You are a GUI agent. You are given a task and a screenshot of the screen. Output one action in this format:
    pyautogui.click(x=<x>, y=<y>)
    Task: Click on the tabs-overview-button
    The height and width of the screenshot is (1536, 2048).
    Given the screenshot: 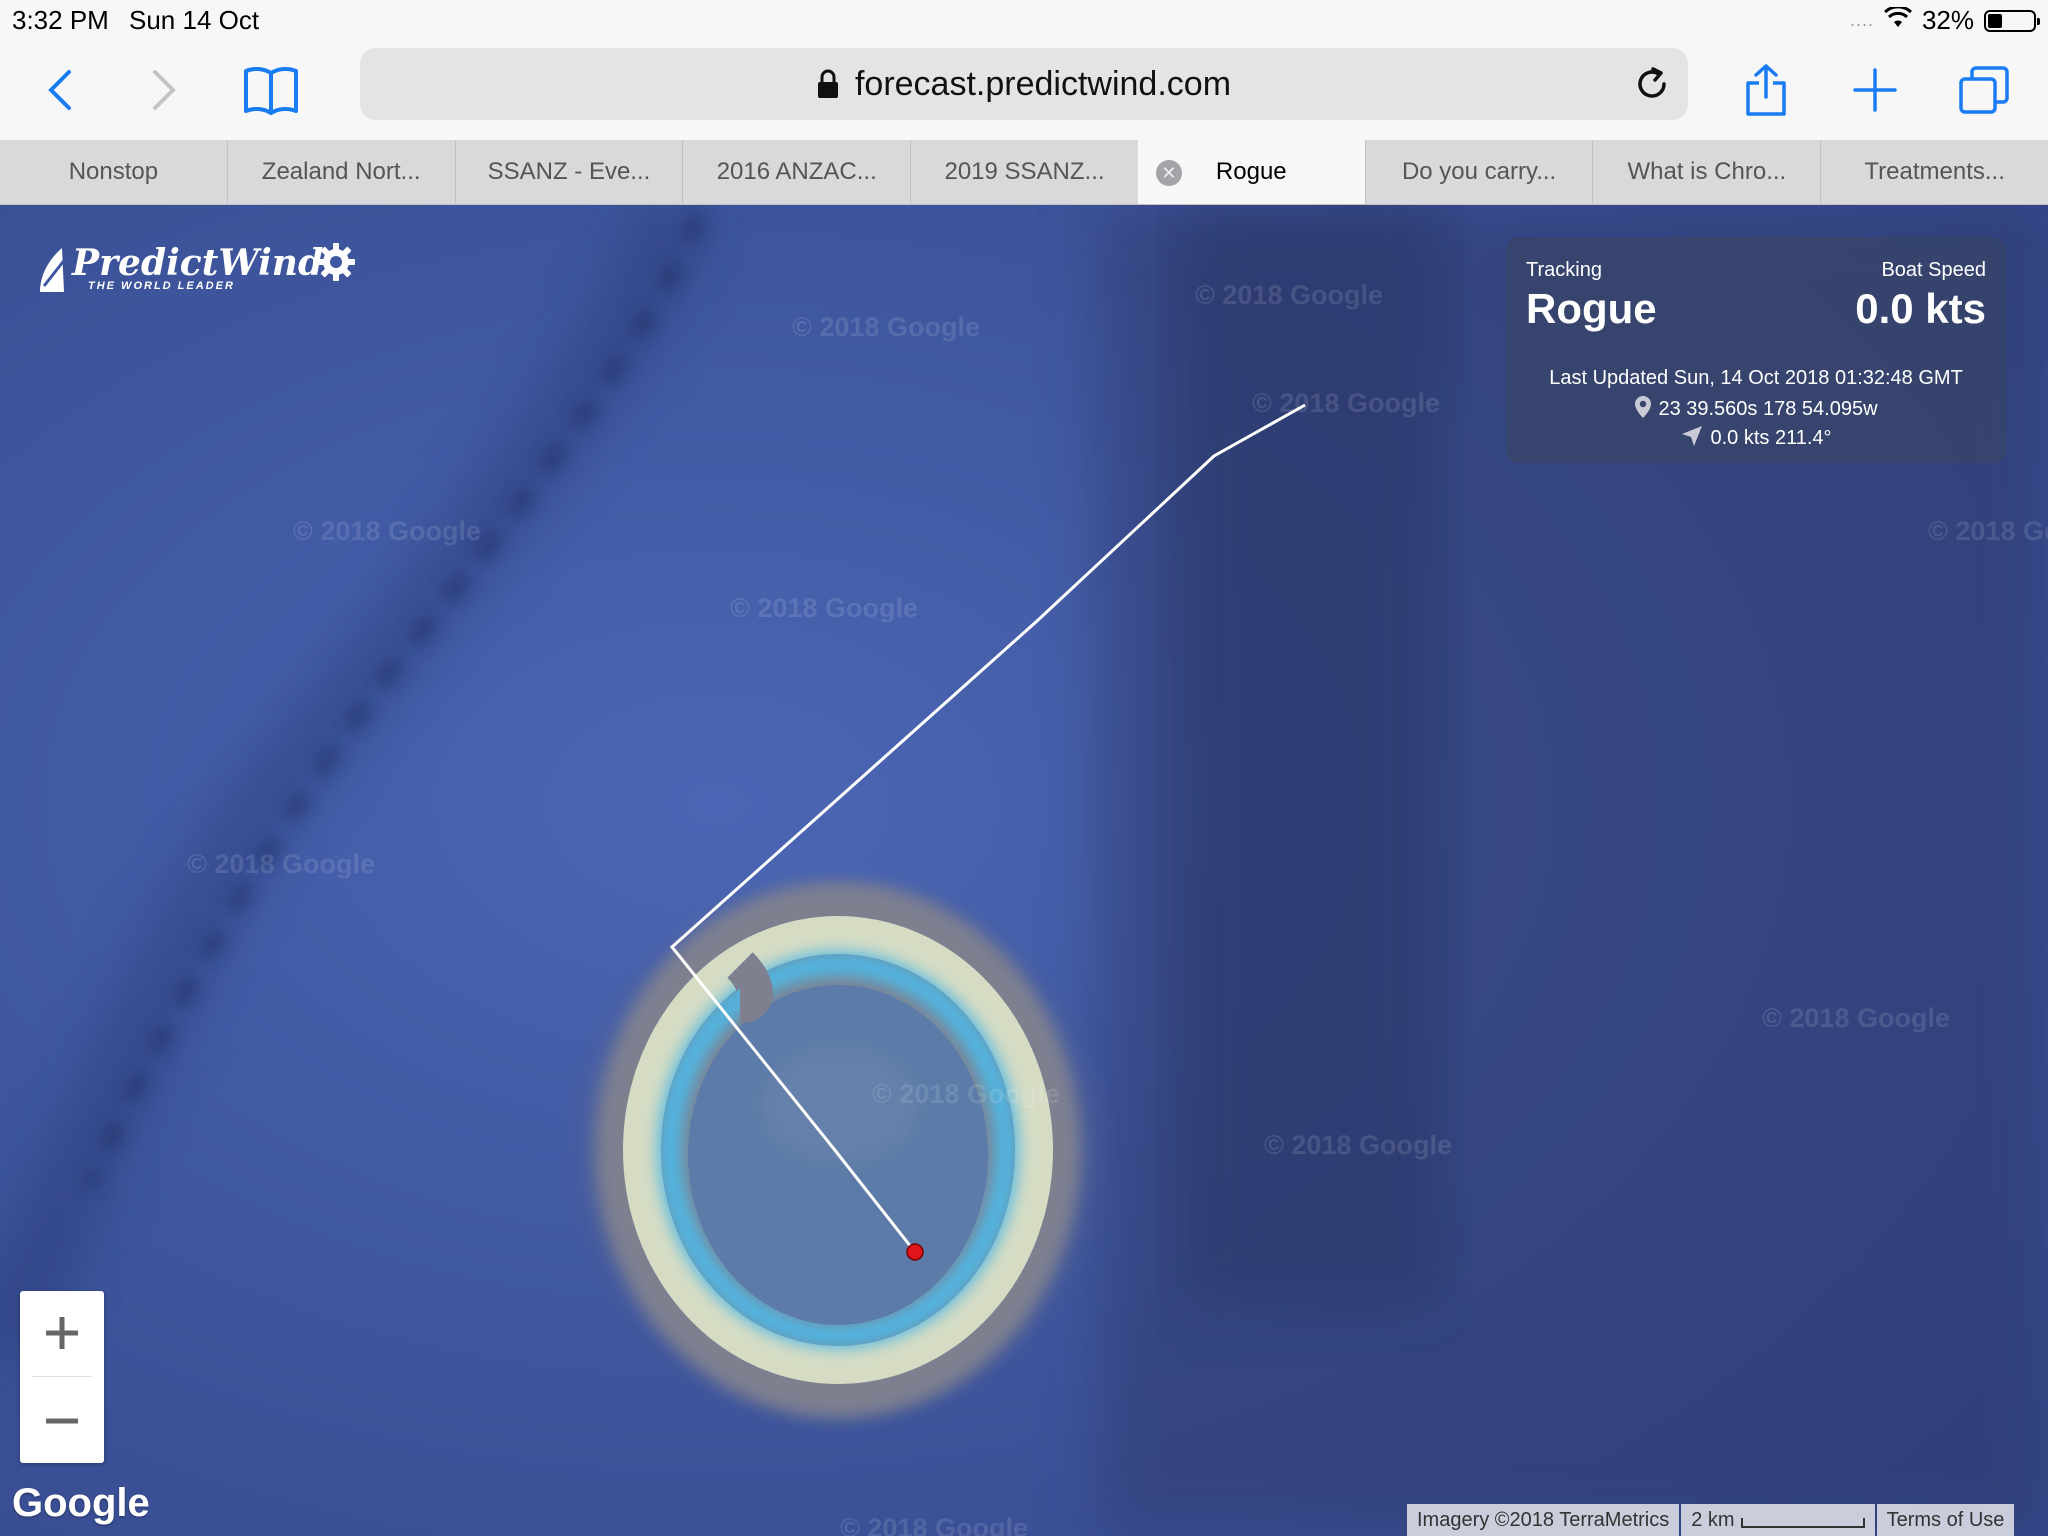 What is the action you would take?
    pyautogui.click(x=1984, y=90)
    